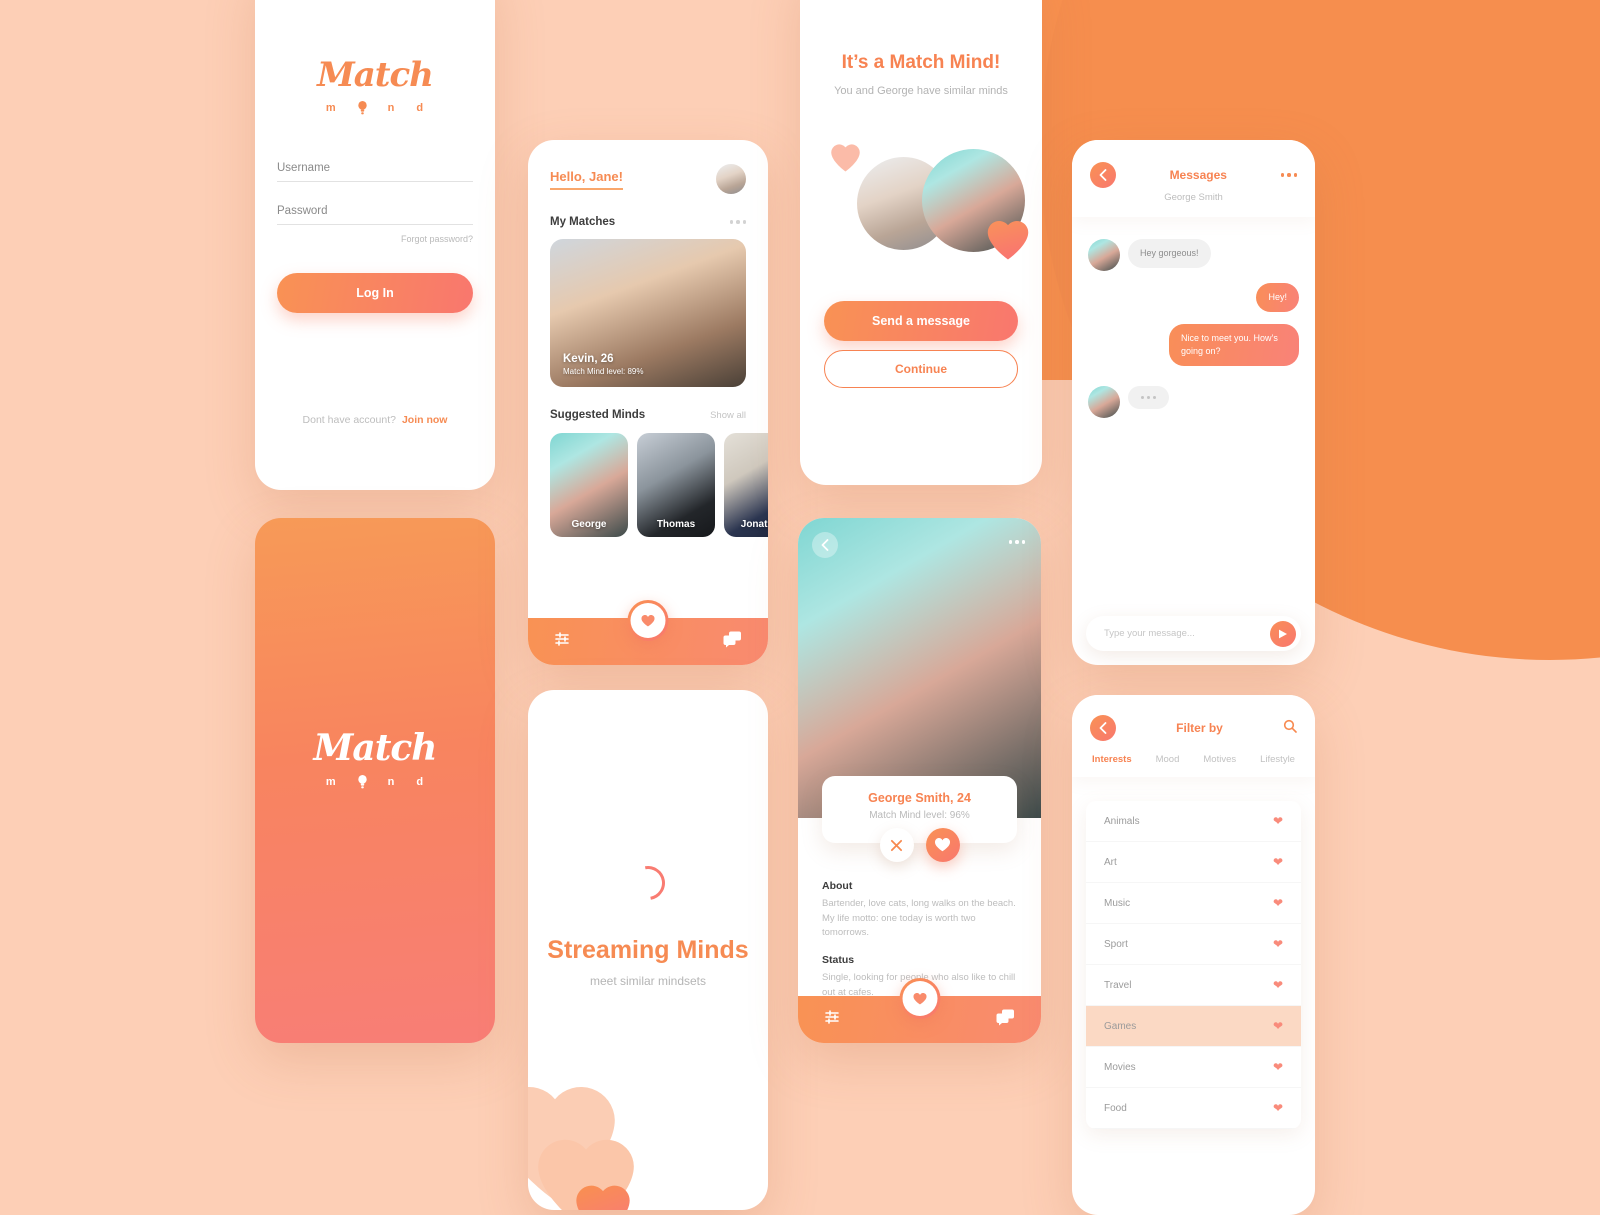 The image size is (1600, 1215). I want to click on message-input, so click(1193, 633).